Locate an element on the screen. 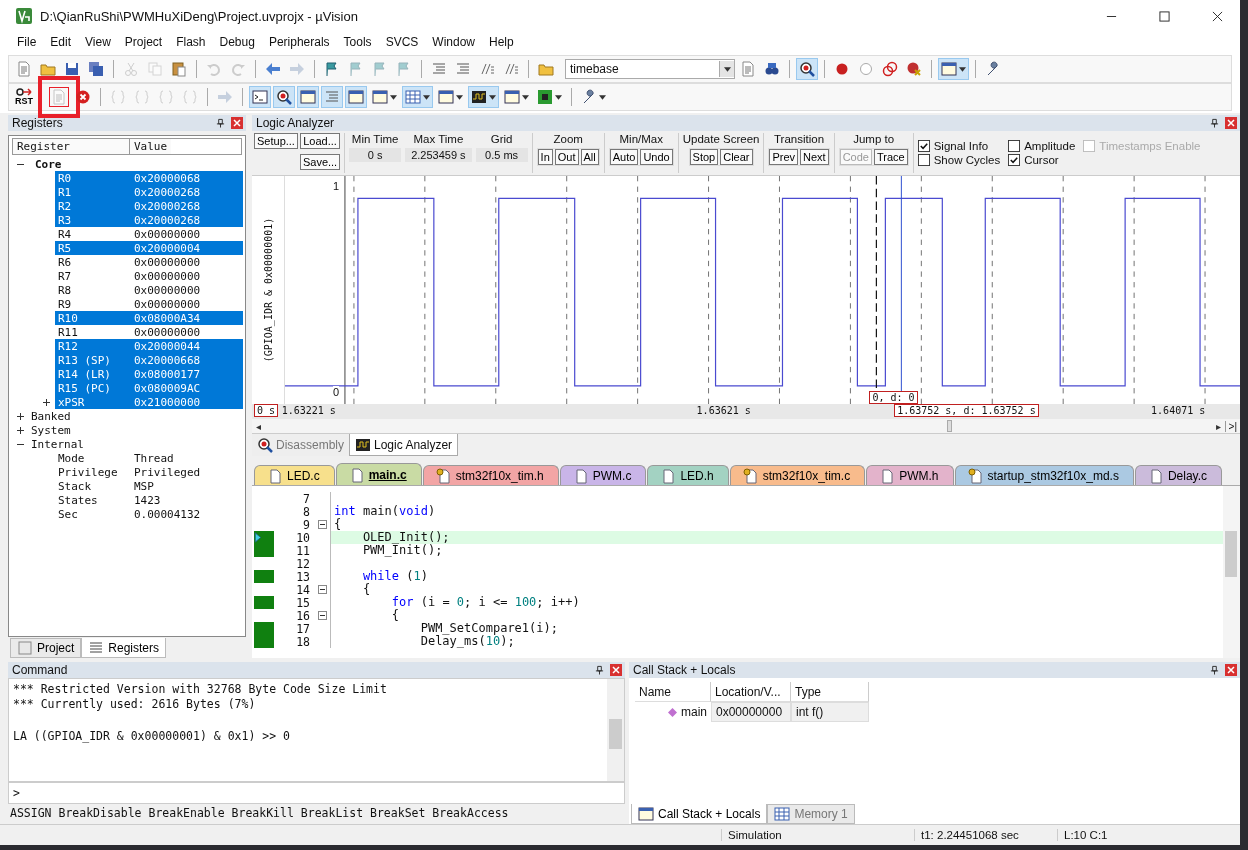 This screenshot has height=850, width=1248. tree-group: Banked is located at coordinates (51, 416).